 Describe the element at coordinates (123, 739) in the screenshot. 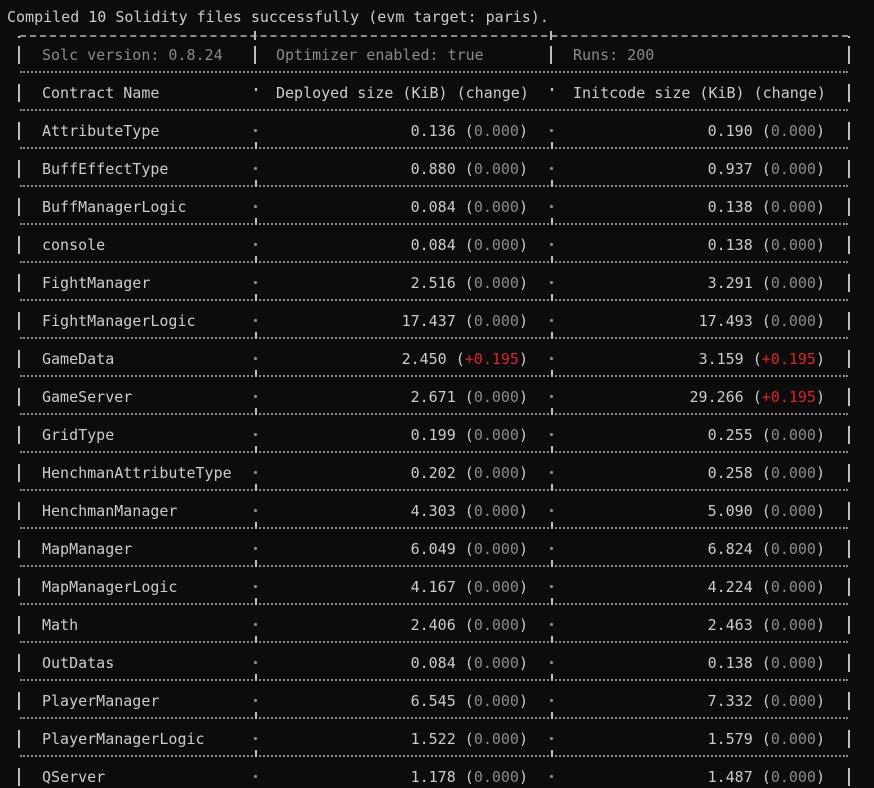

I see `contract-name: PlayerManagerLogic` at that location.